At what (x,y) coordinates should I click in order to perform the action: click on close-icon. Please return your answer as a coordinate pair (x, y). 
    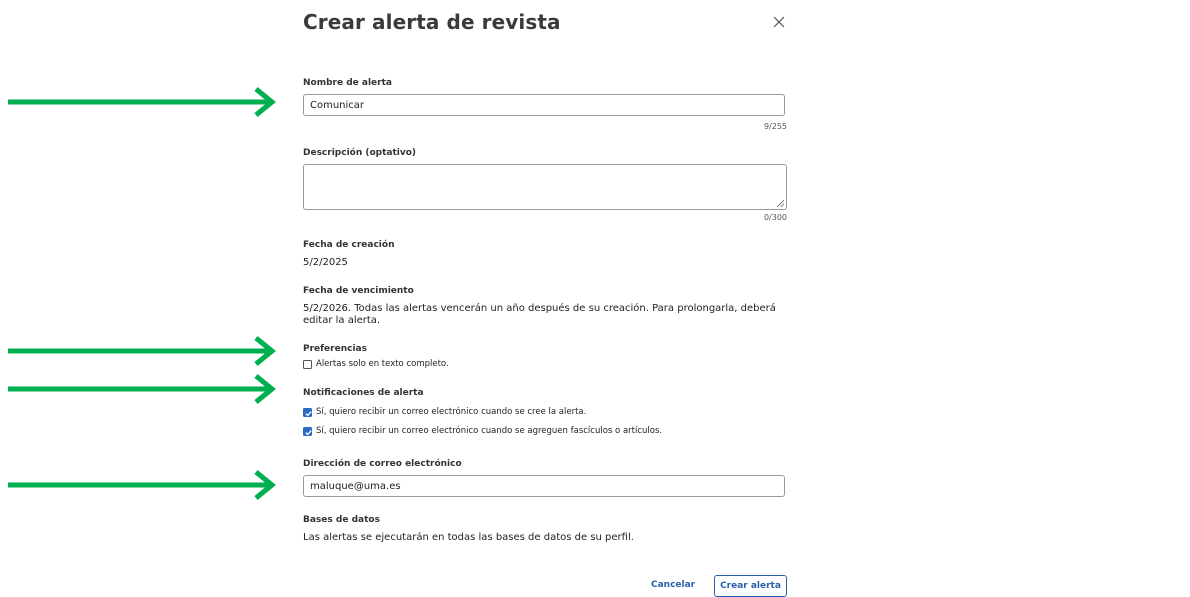
    Looking at the image, I should click on (779, 22).